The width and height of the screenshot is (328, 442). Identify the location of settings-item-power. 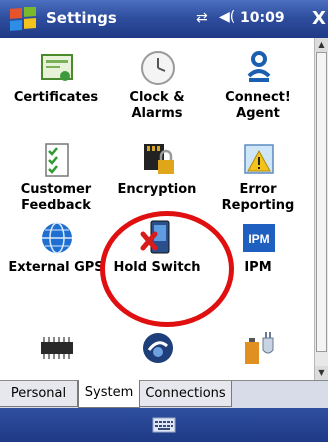
(258, 355).